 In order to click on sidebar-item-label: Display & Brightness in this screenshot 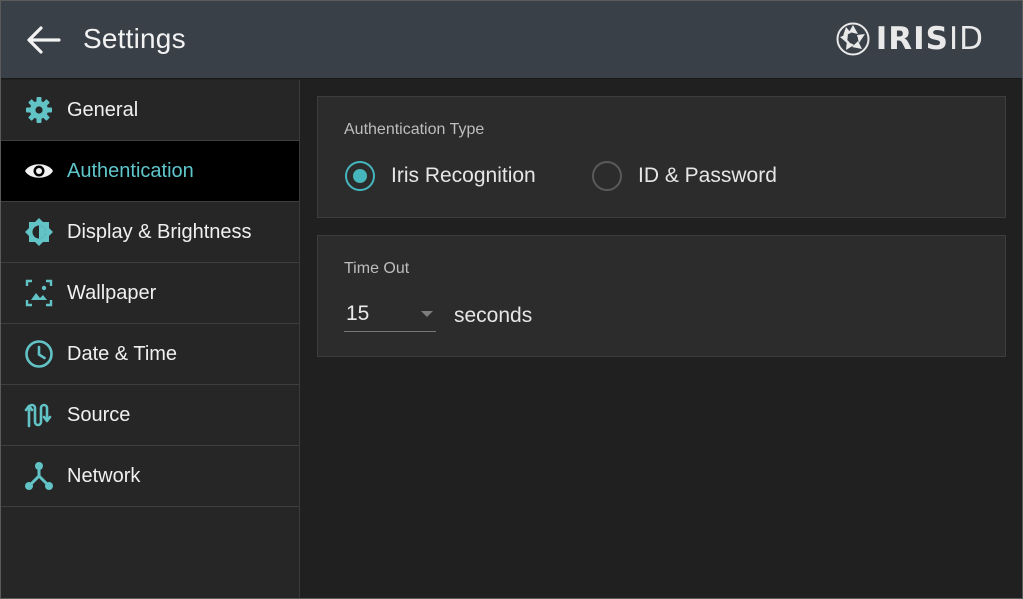, I will do `click(159, 232)`.